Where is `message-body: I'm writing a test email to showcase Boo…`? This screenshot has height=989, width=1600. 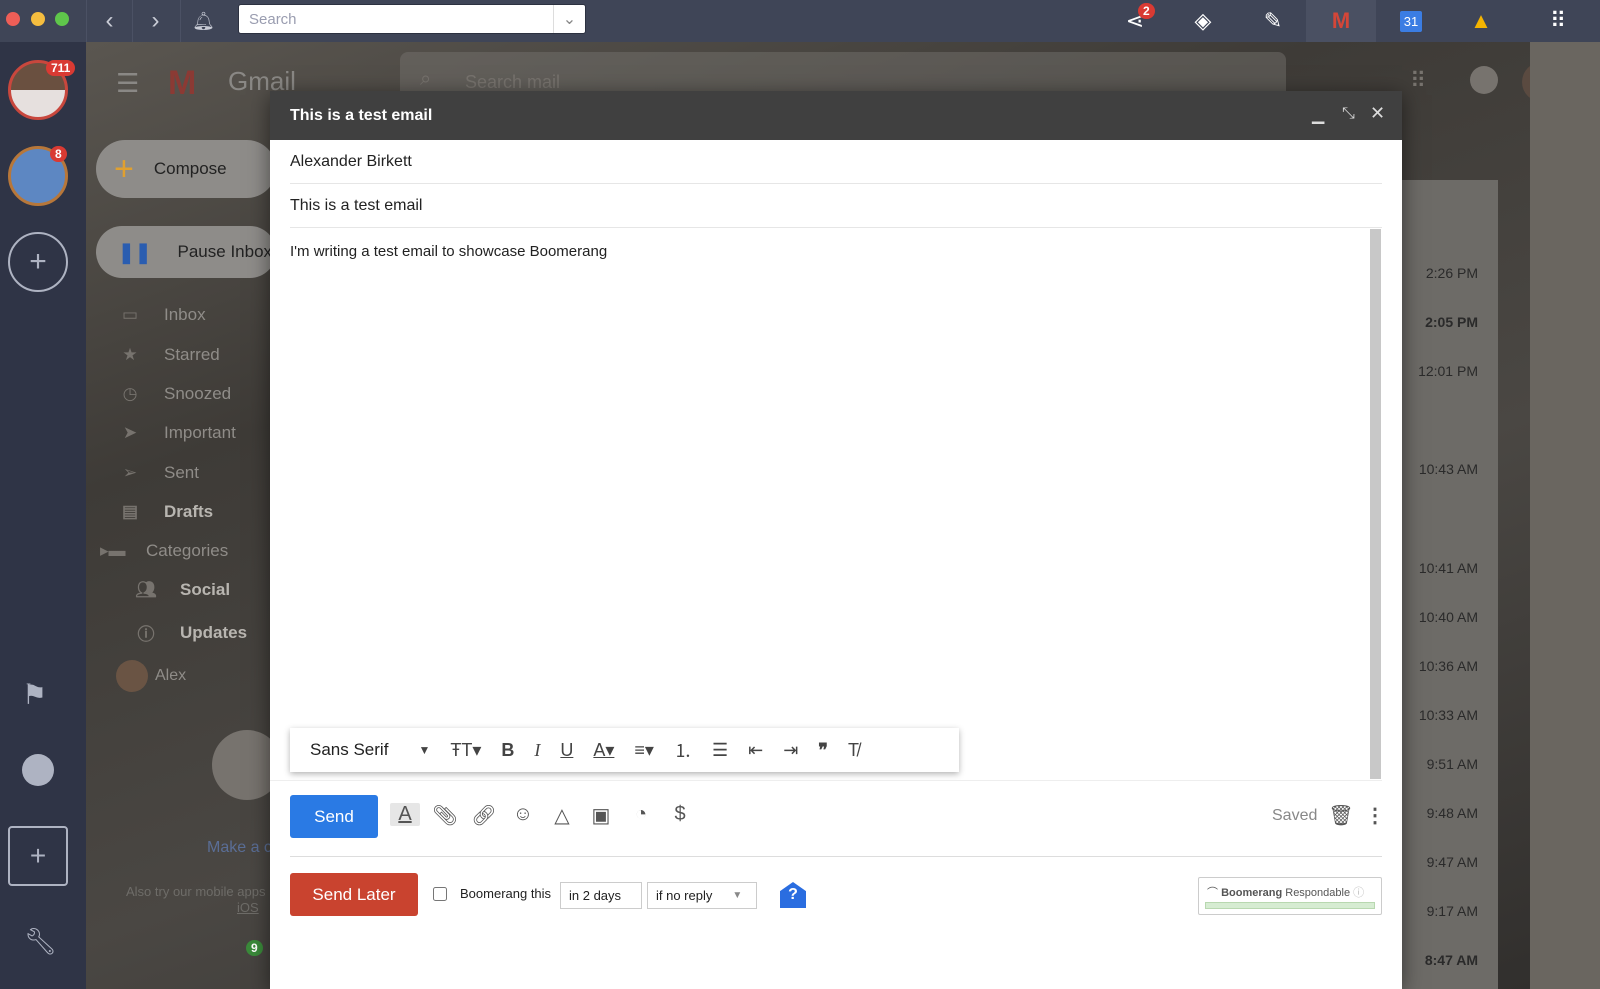
message-body: I'm writing a test email to showcase Boo… is located at coordinates (448, 251).